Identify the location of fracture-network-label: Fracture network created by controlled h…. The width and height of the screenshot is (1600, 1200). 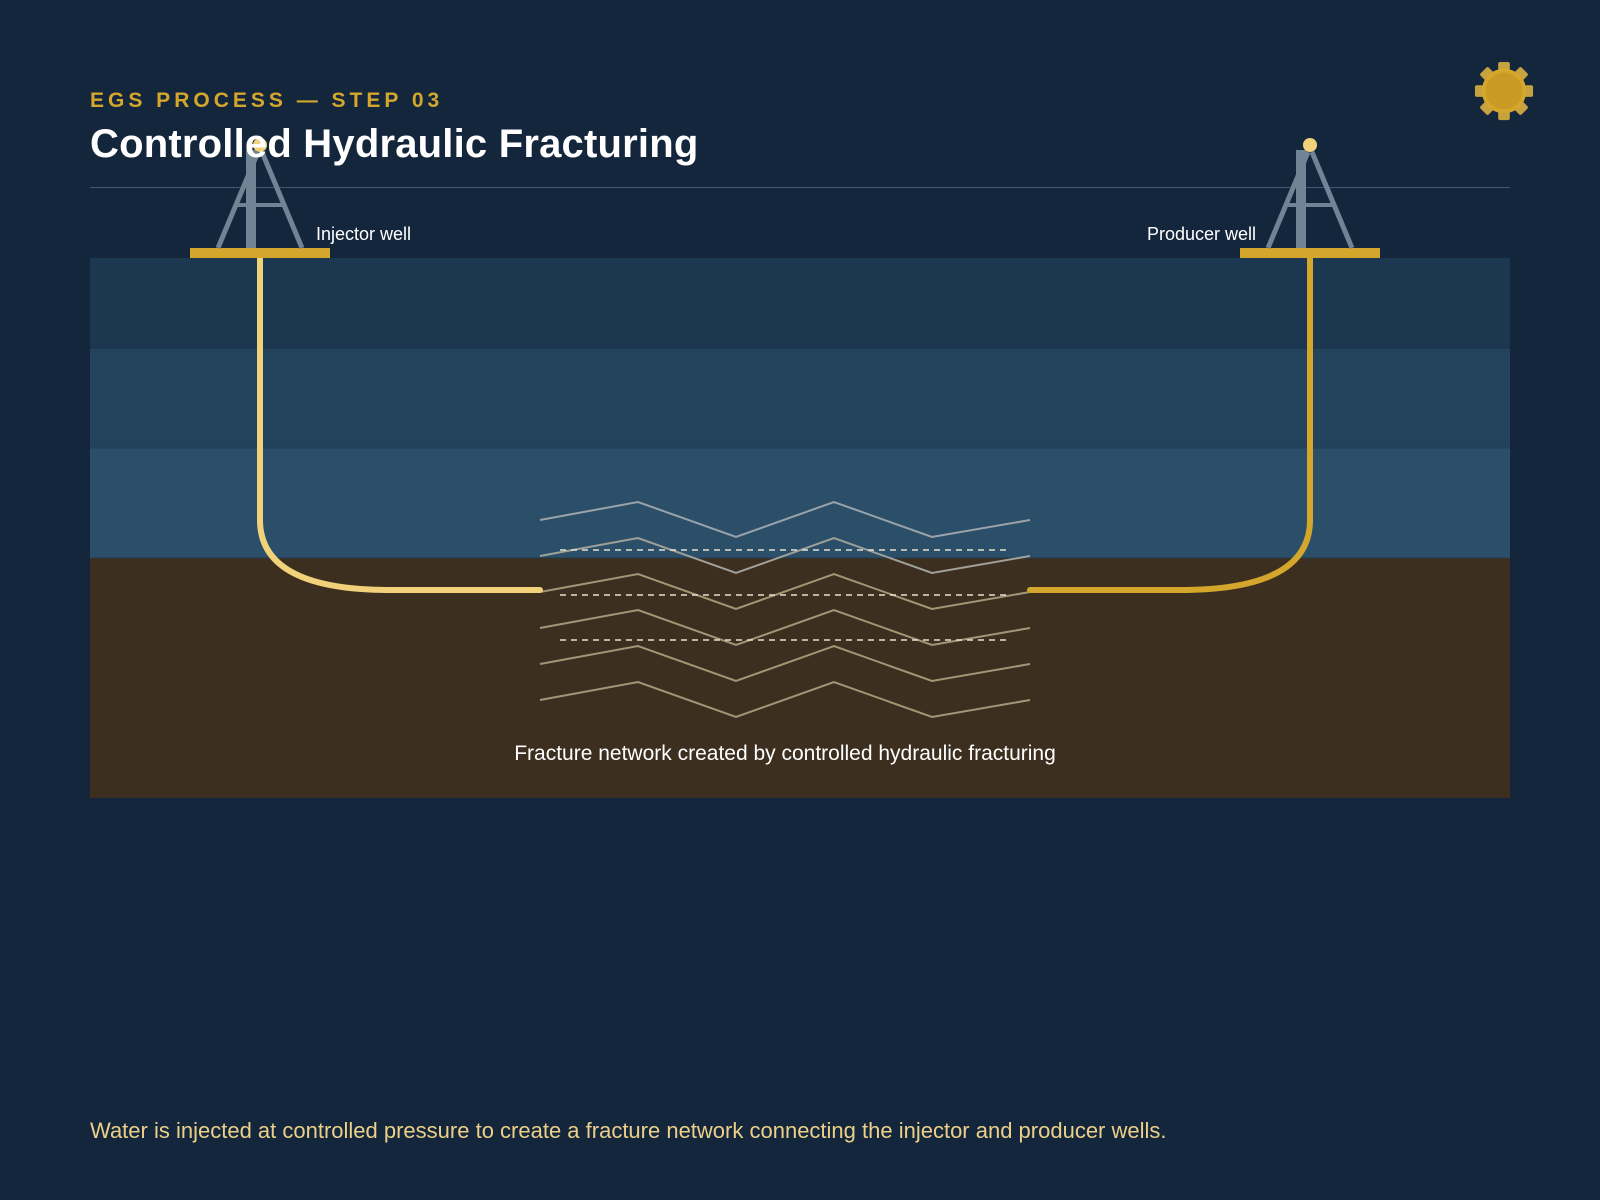
(785, 753).